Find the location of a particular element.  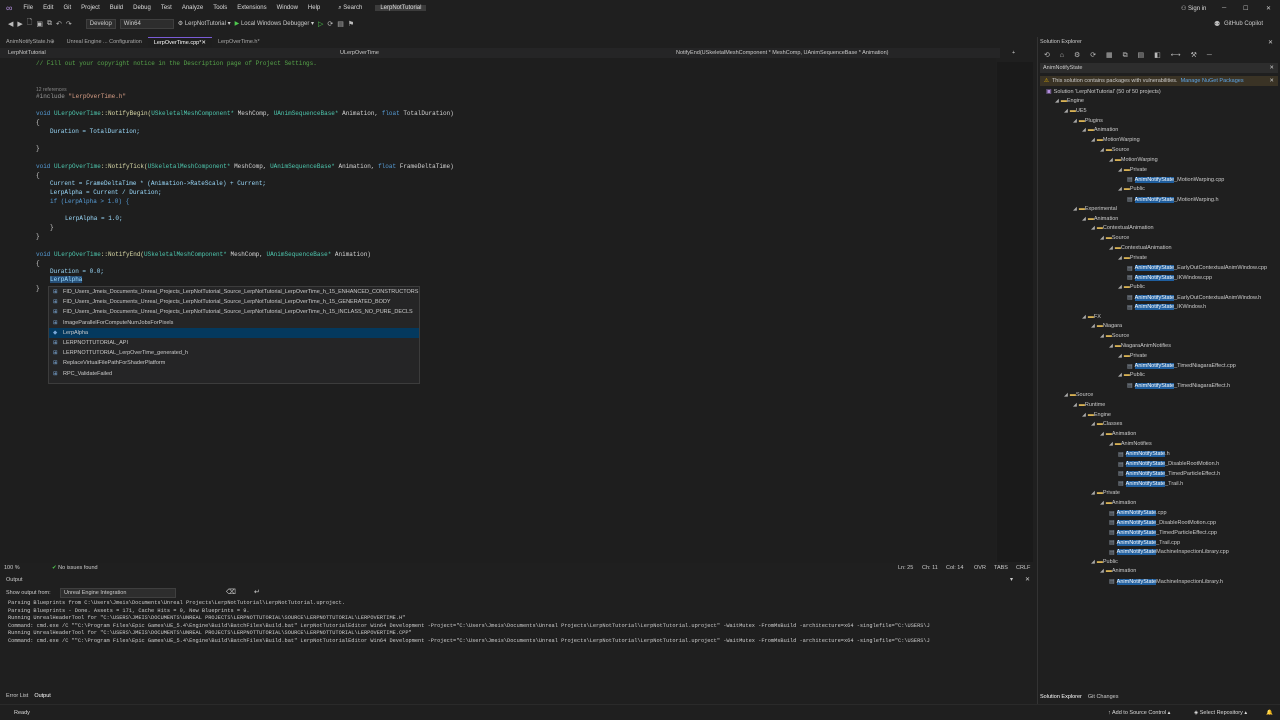

tree-folder: ◢ ▬ NiagaraAnimNotifies is located at coordinates (1140, 346).